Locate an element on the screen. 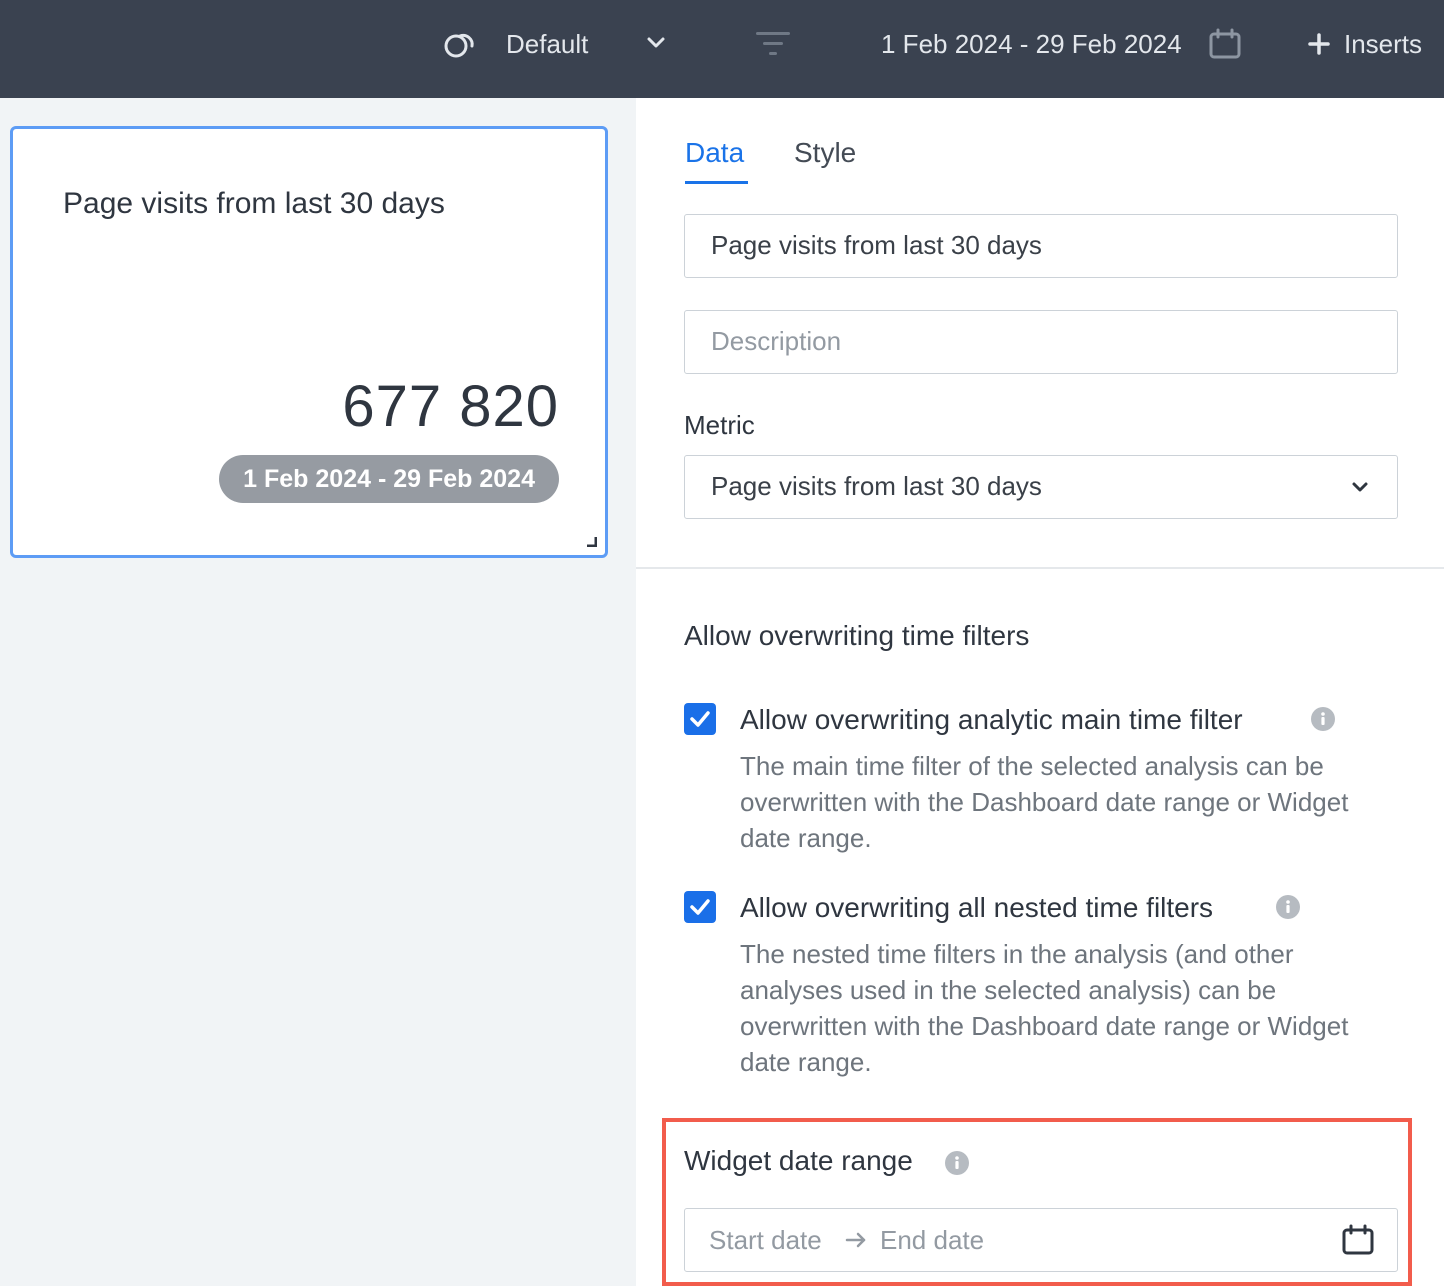  inserts-button: Inserts is located at coordinates (1365, 44).